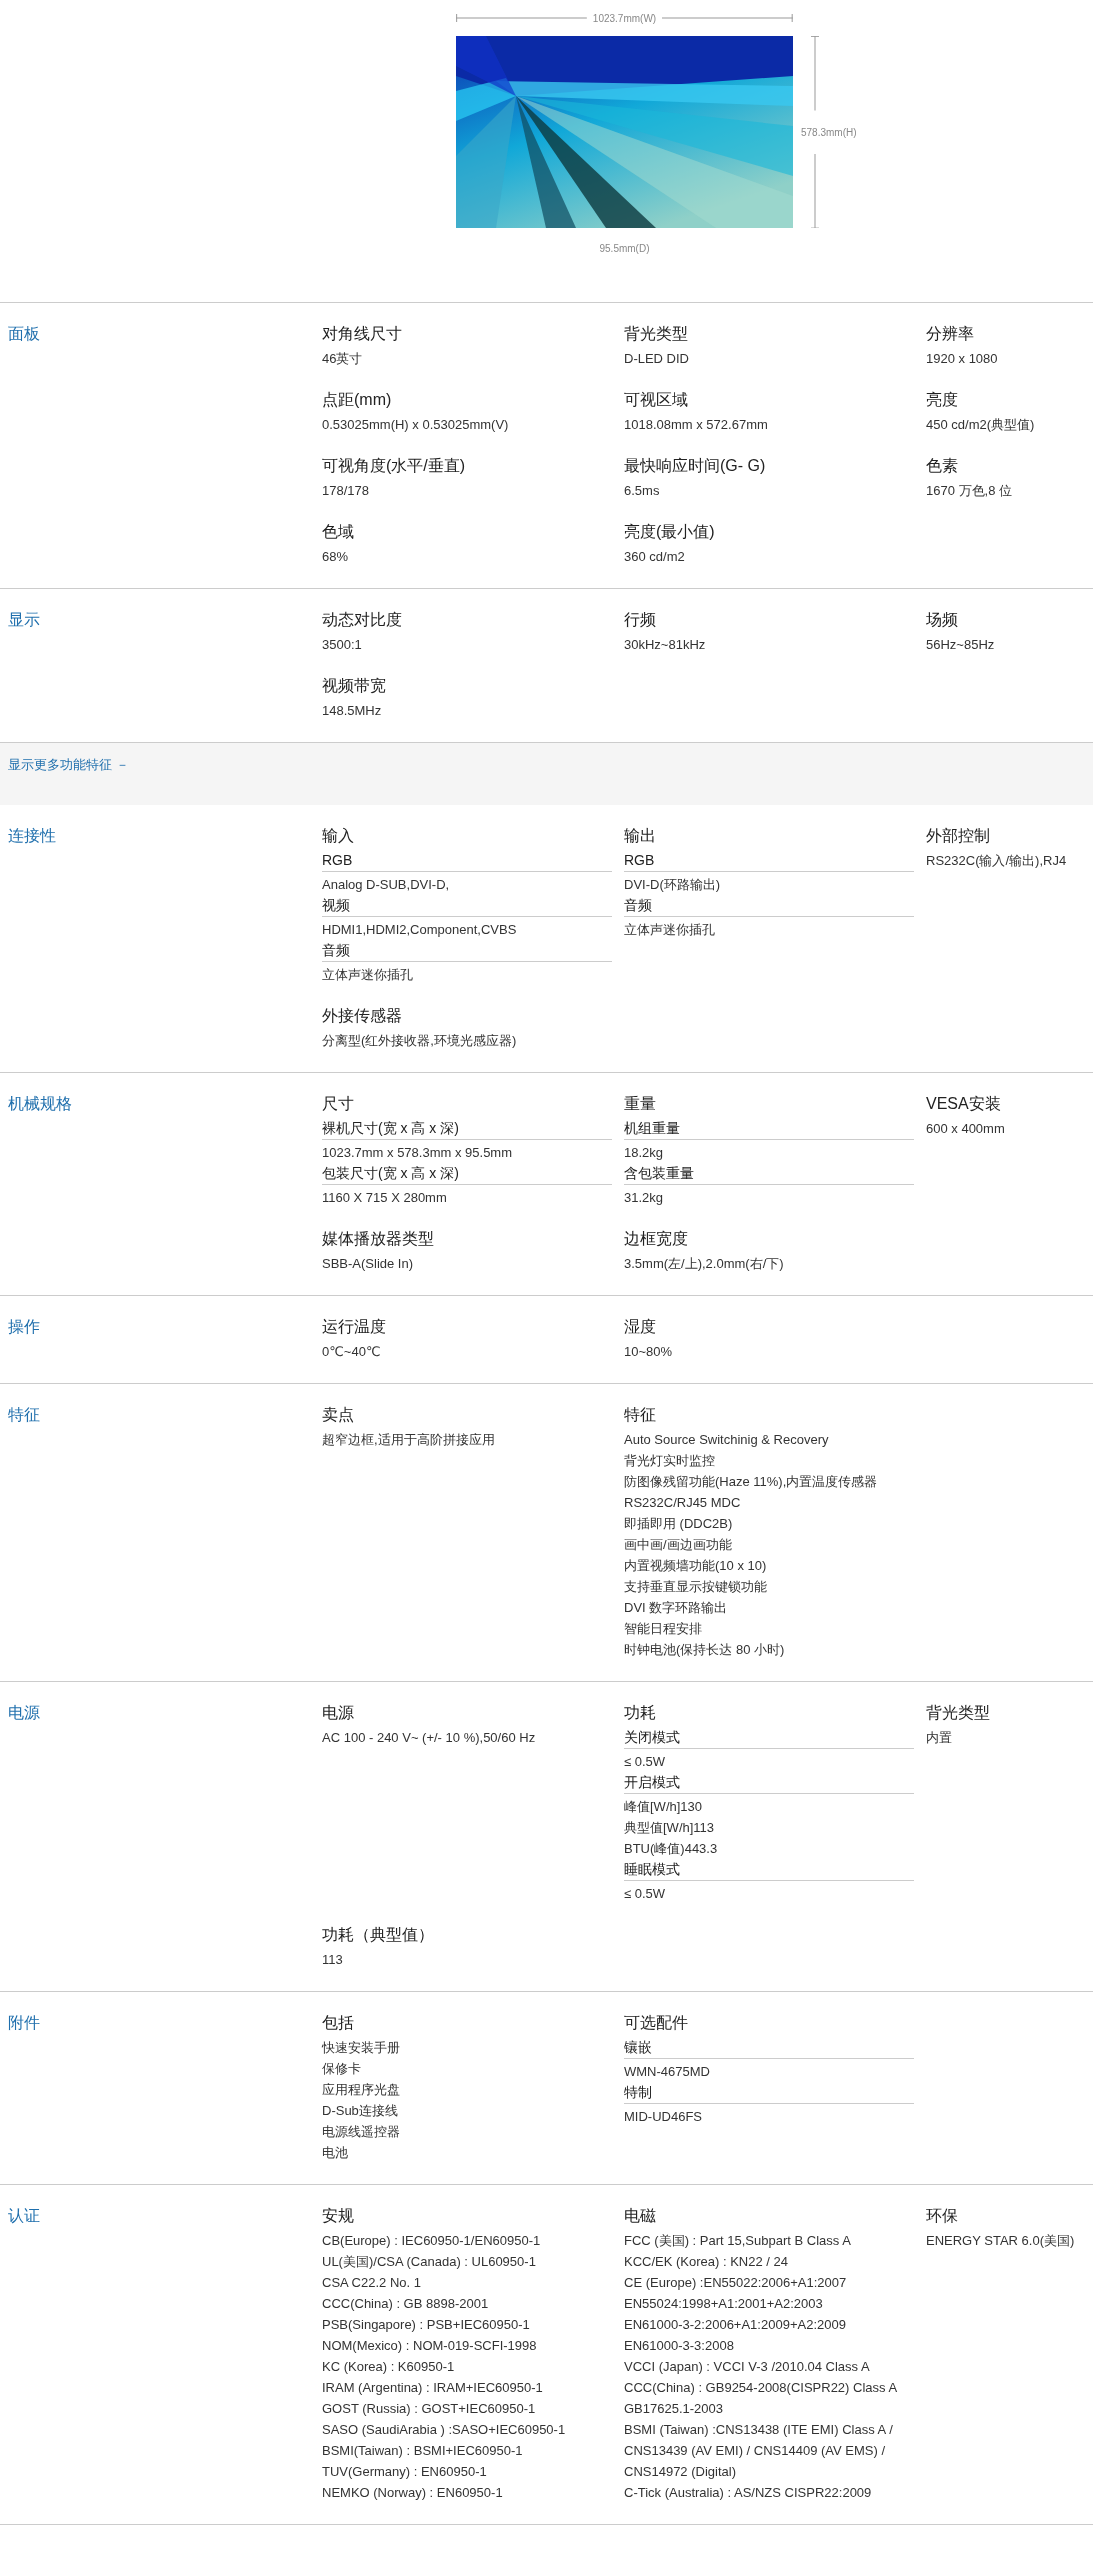 The height and width of the screenshot is (2571, 1093). What do you see at coordinates (942, 400) in the screenshot?
I see `spec-title: 亮度` at bounding box center [942, 400].